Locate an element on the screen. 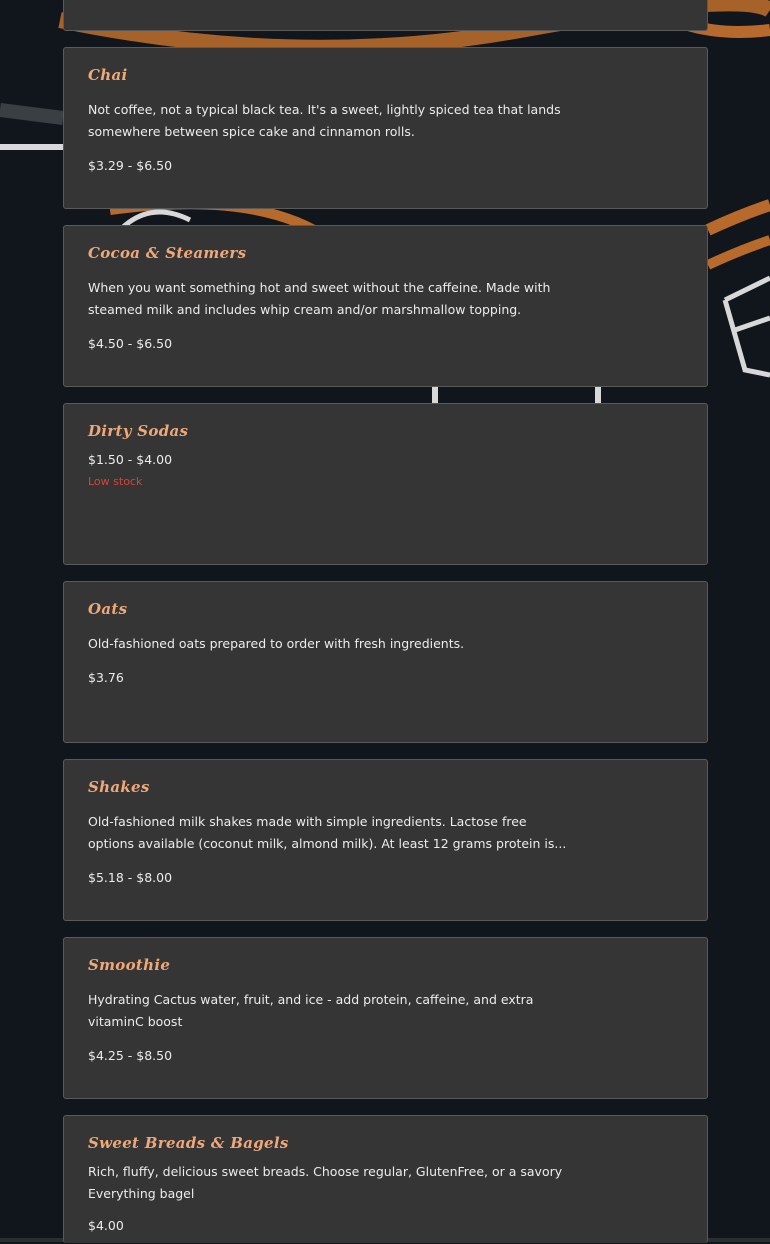 Image resolution: width=770 pixels, height=1244 pixels. item-price: $5.18 - $8.00 is located at coordinates (130, 877).